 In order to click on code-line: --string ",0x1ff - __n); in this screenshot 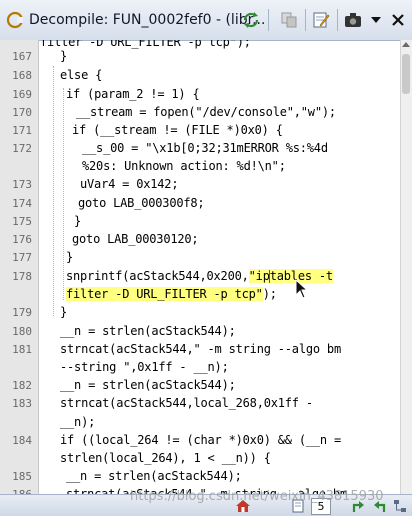, I will do `click(200, 368)`.